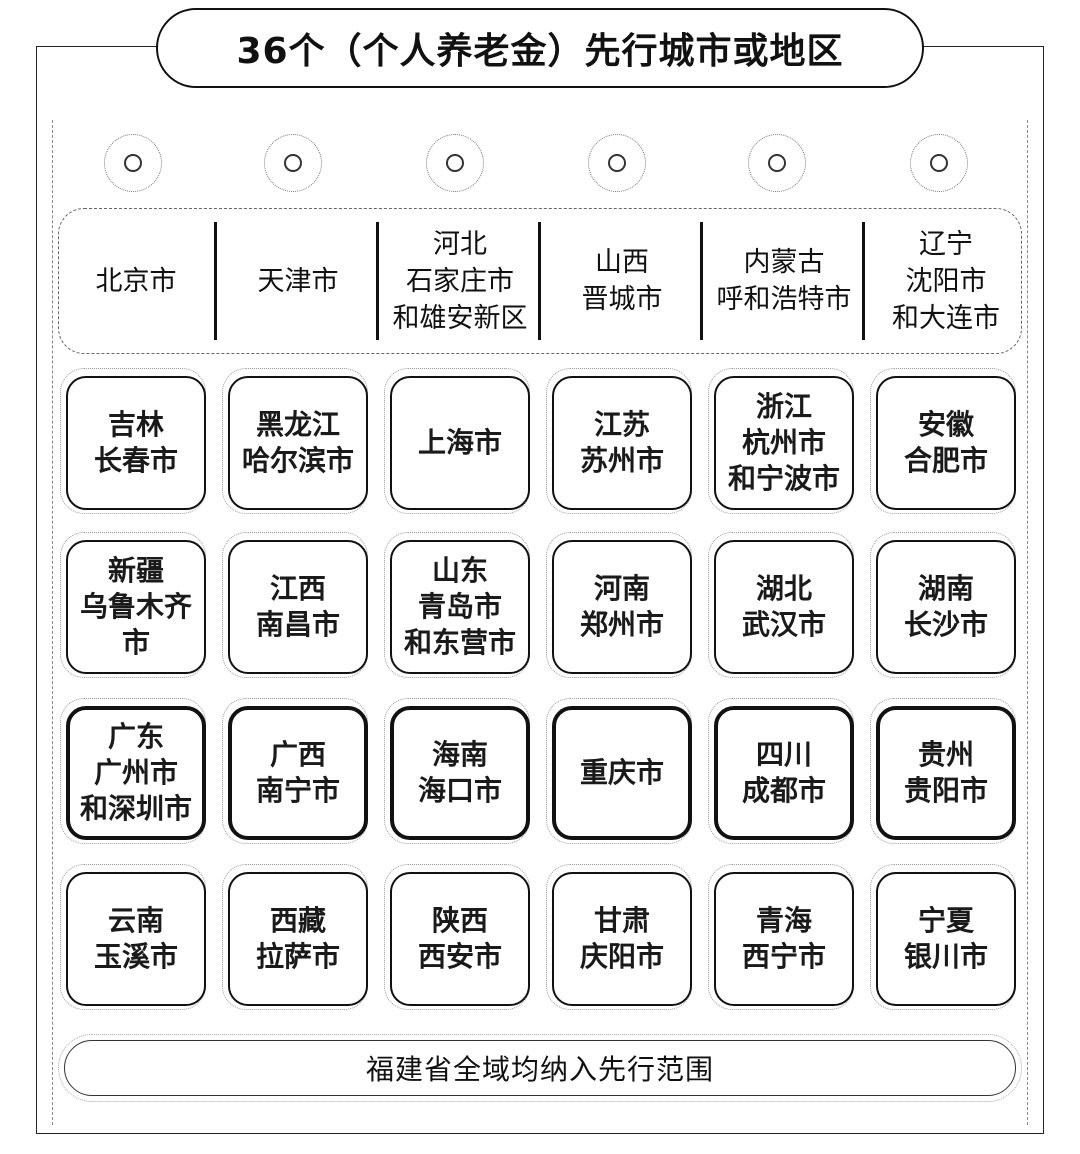 The height and width of the screenshot is (1154, 1080). Describe the element at coordinates (460, 281) in the screenshot. I see `tab-hebei: 河北 石家庄市 和雄安新区` at that location.